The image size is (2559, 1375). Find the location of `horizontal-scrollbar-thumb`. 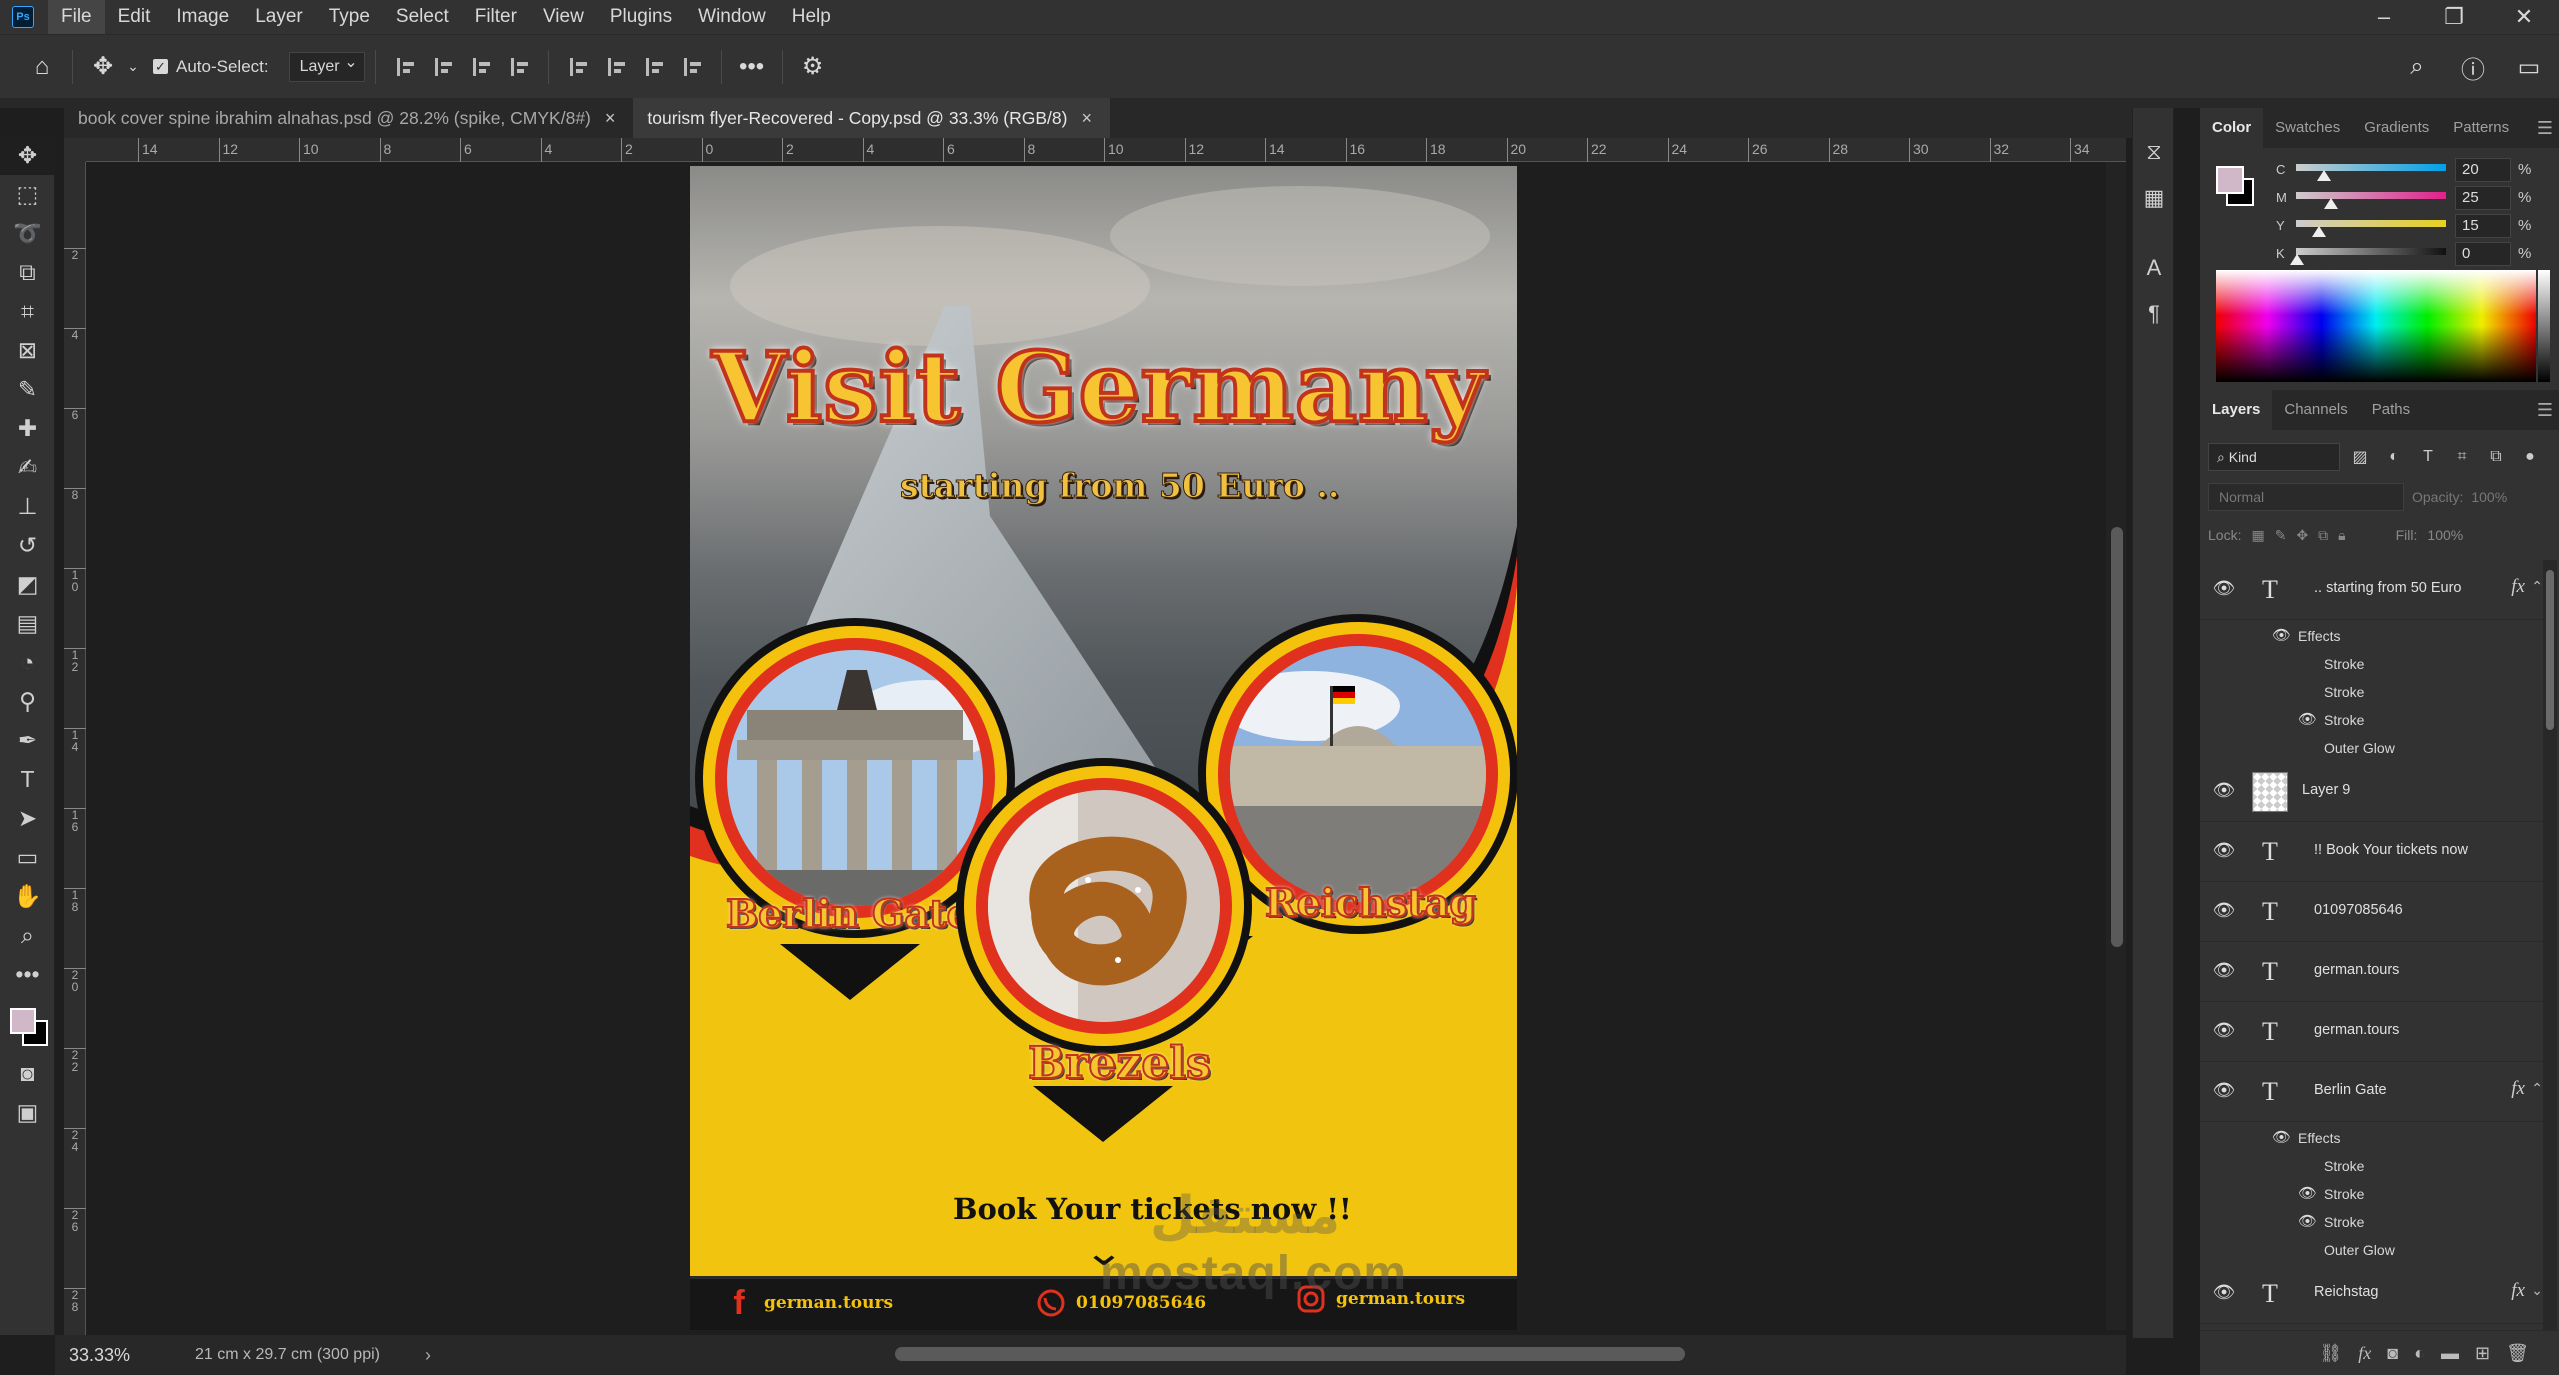

horizontal-scrollbar-thumb is located at coordinates (1290, 1354).